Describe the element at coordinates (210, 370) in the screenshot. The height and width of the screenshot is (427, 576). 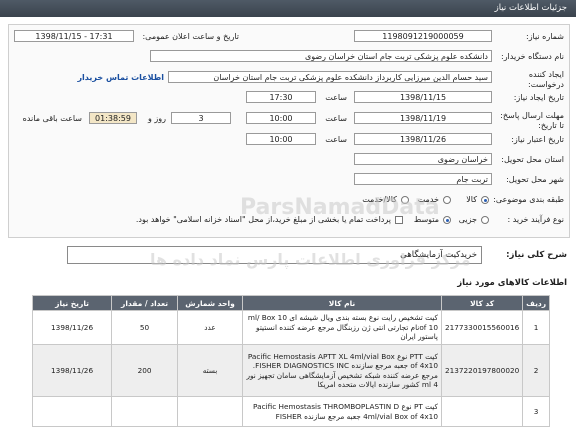
I see `cell-unit: بسته` at that location.